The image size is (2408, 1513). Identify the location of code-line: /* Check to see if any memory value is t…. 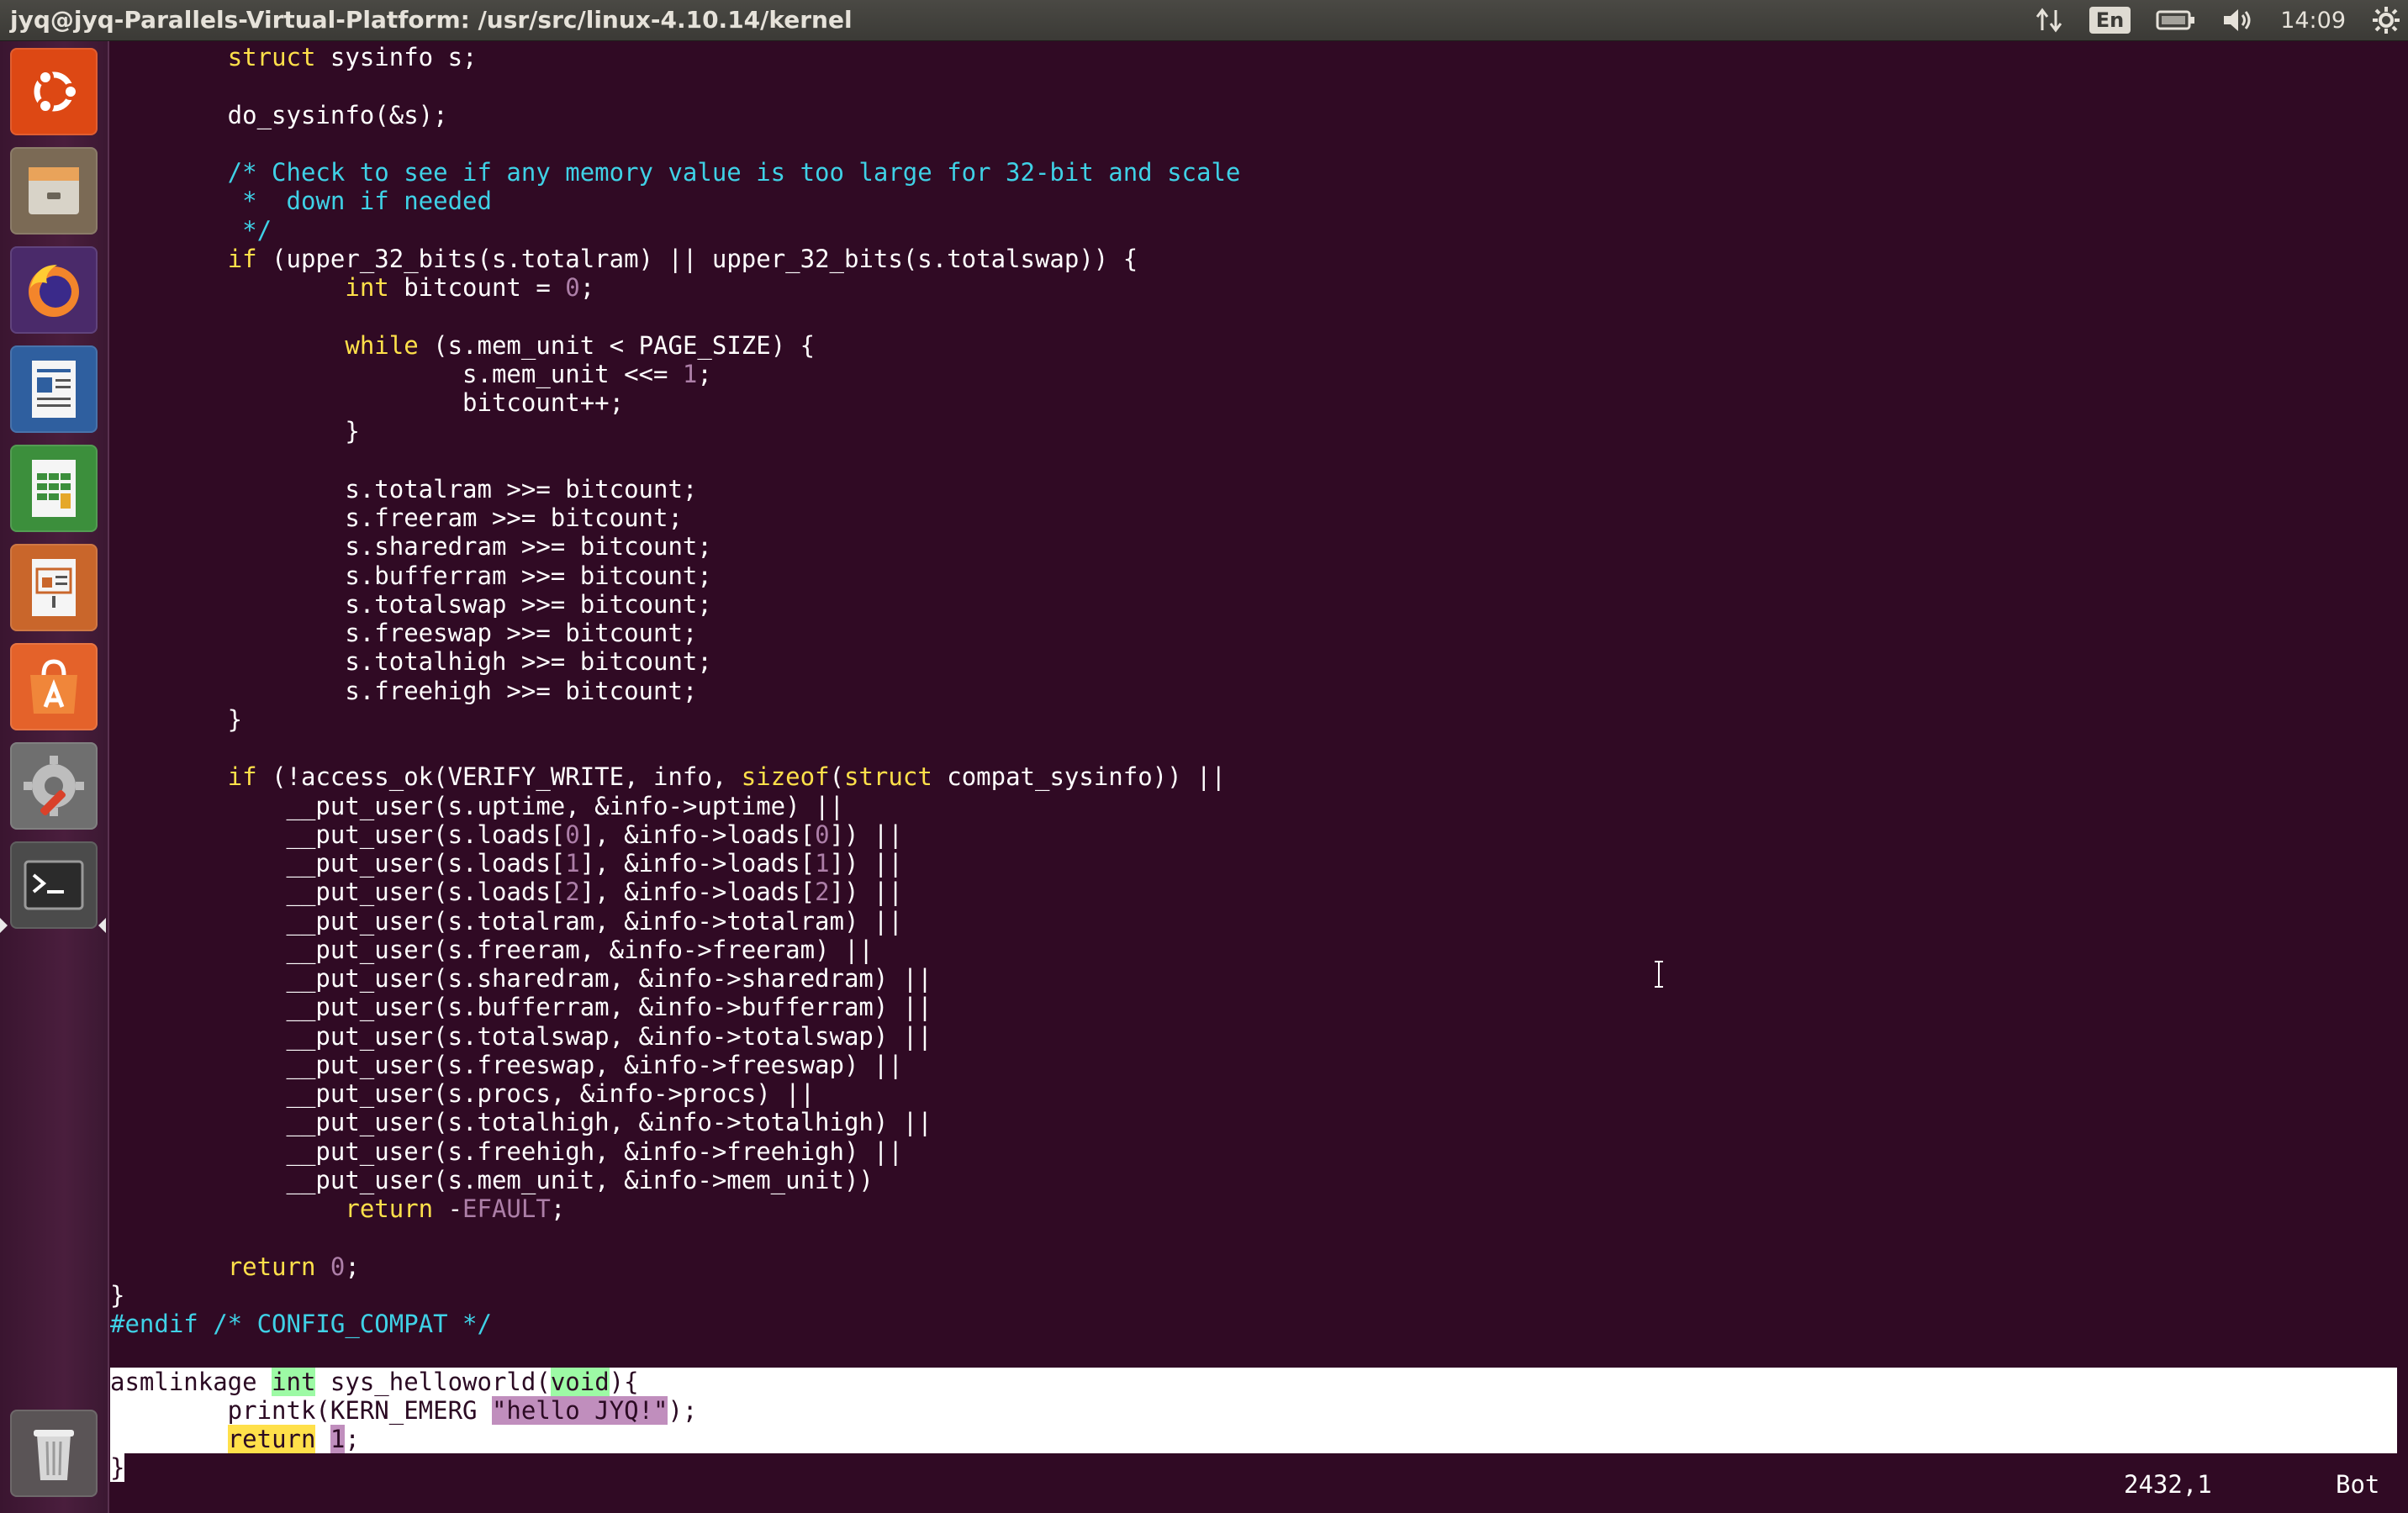
(675, 172).